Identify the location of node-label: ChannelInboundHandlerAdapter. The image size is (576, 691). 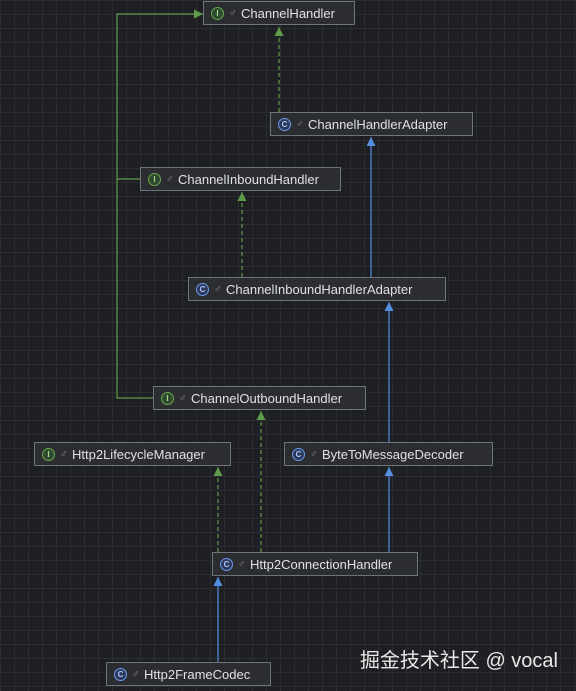
(319, 289).